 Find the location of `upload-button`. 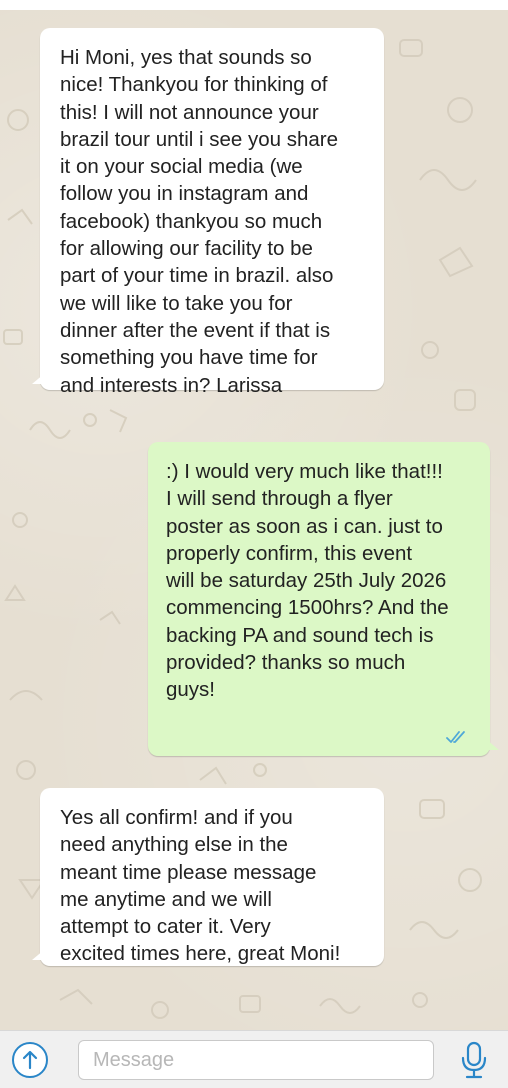

upload-button is located at coordinates (30, 1060).